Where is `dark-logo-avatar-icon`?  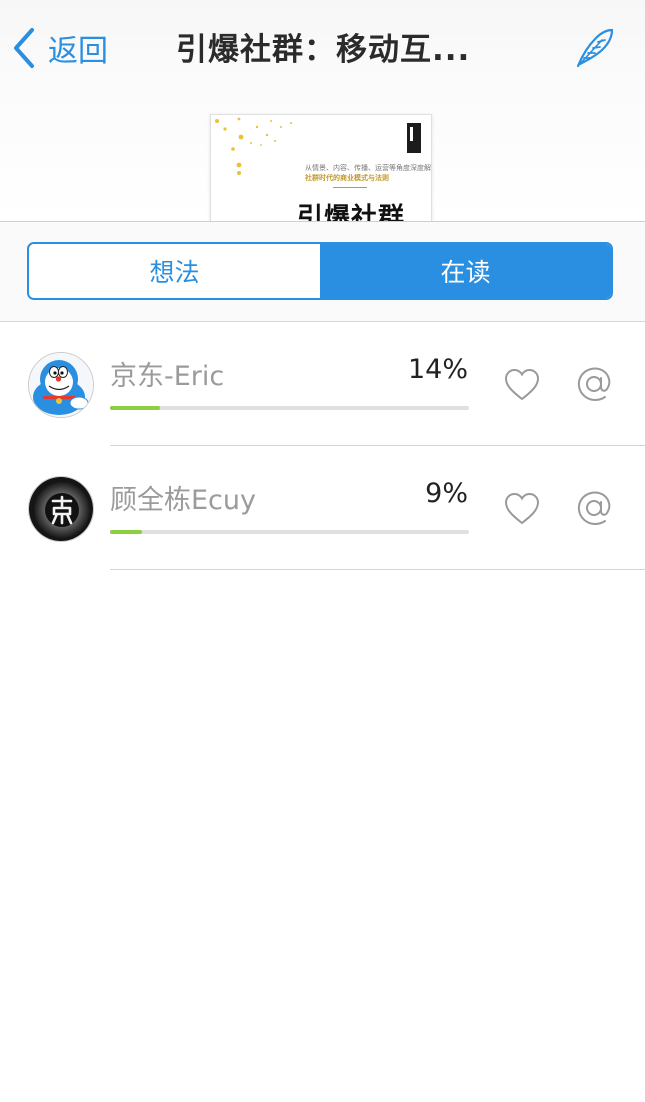
dark-logo-avatar-icon is located at coordinates (61, 509).